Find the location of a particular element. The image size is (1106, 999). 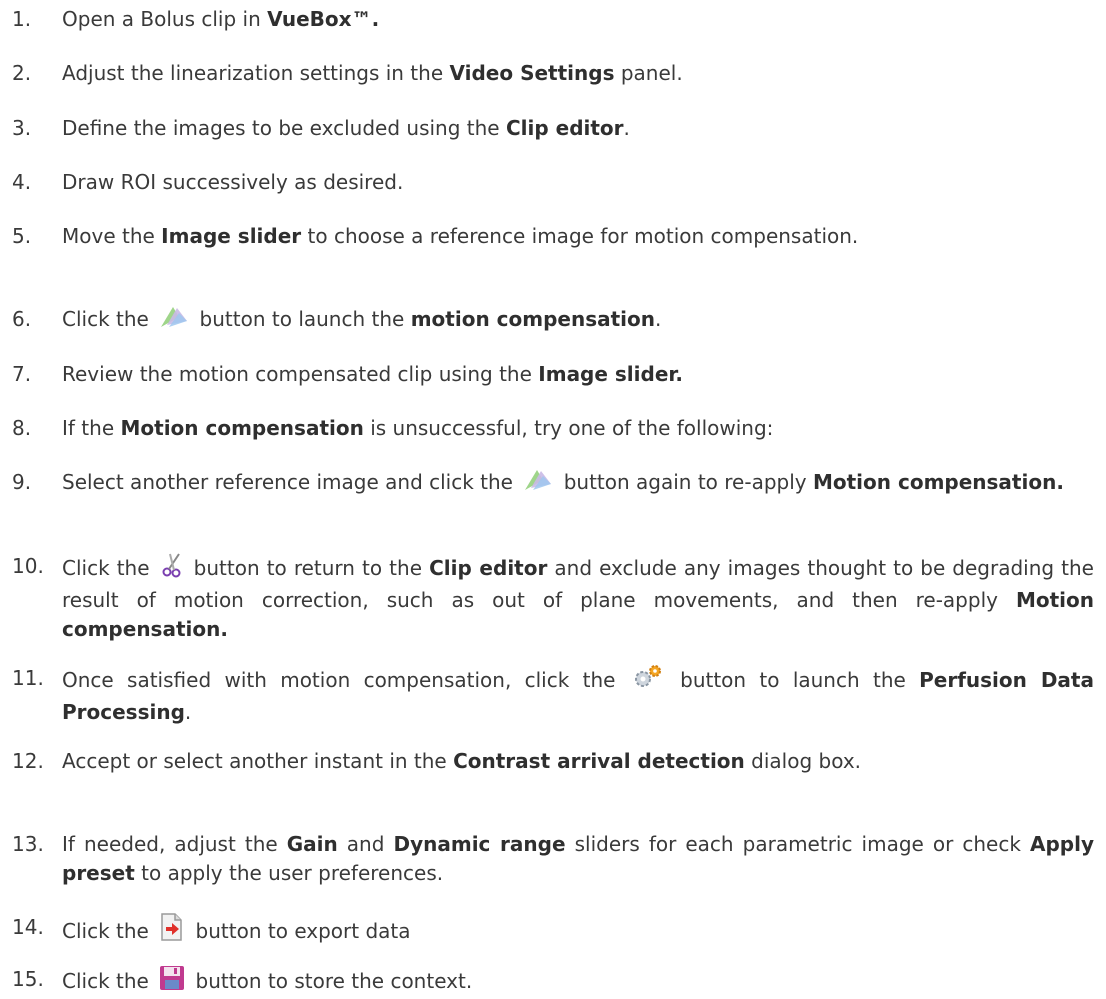

step-number: 3. is located at coordinates (22, 128).